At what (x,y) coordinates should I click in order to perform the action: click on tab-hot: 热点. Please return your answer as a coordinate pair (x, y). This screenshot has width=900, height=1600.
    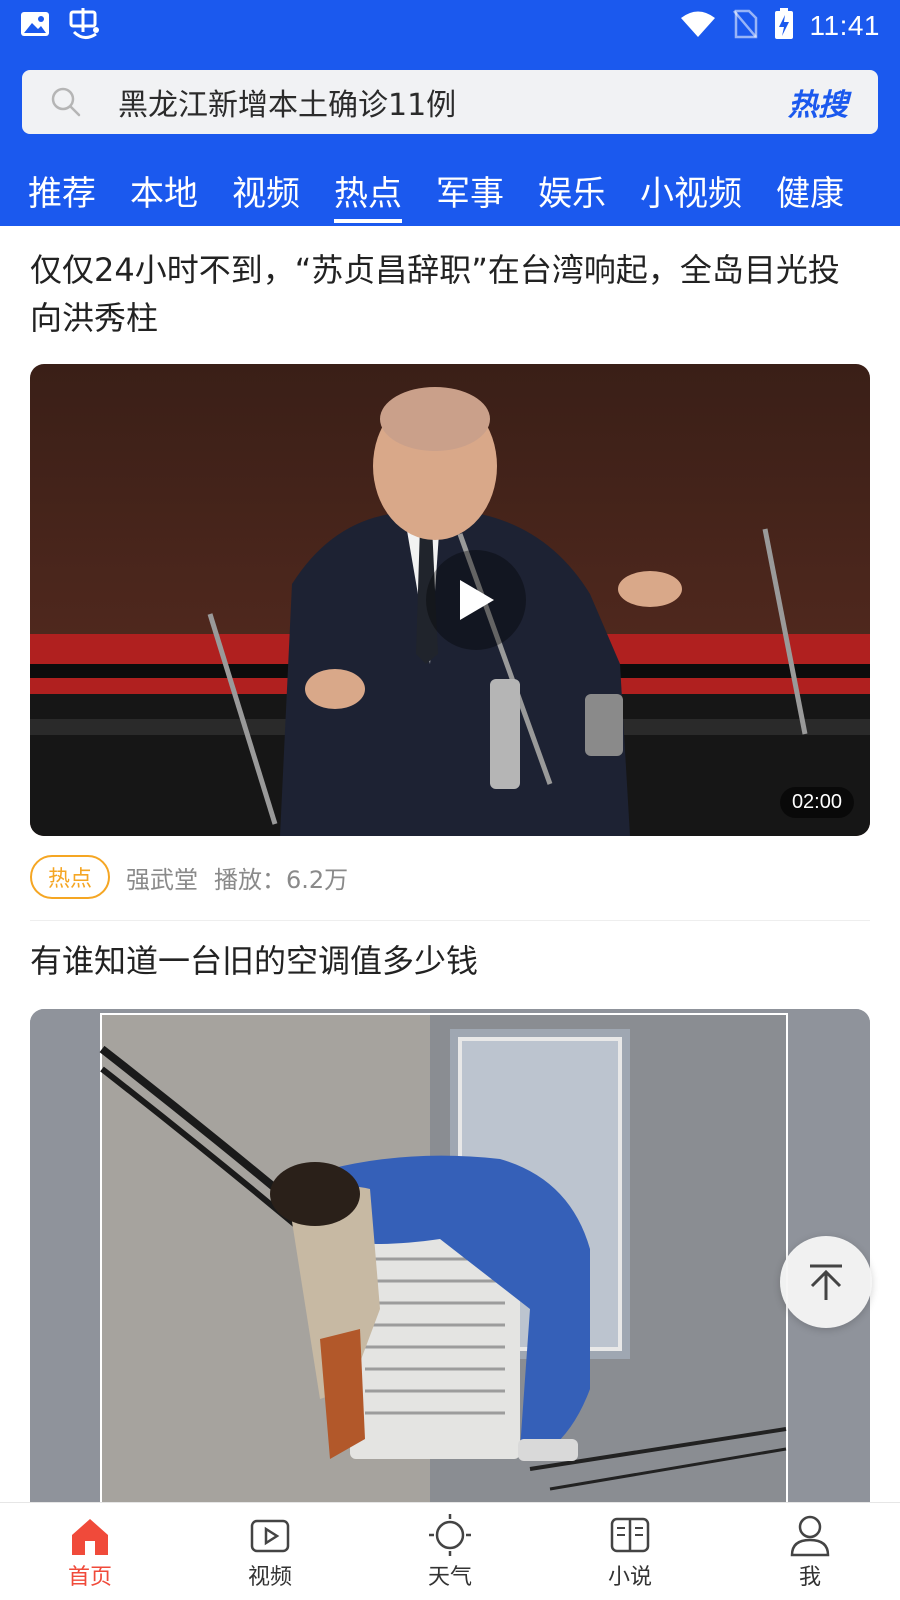
    Looking at the image, I should click on (368, 190).